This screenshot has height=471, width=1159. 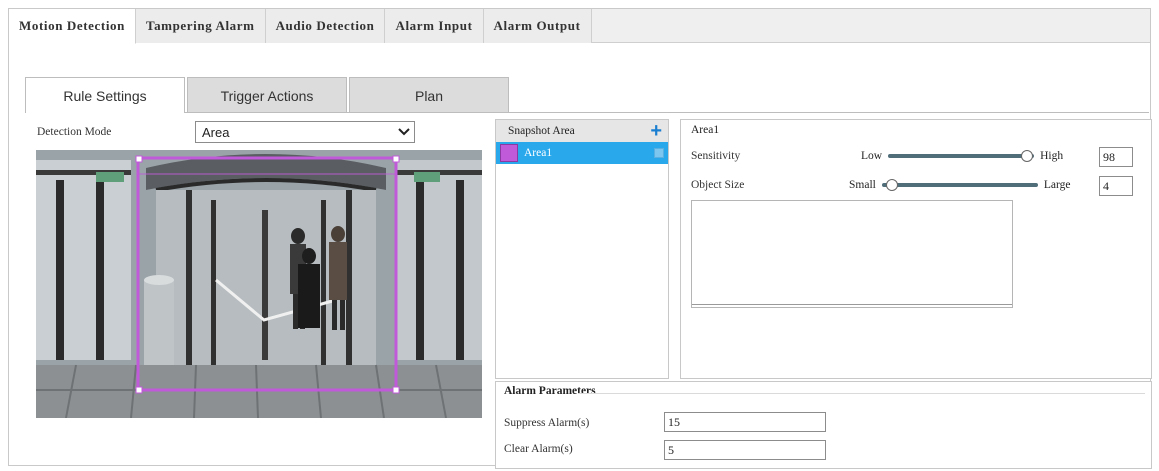 What do you see at coordinates (656, 131) in the screenshot?
I see `add-area-icon: +` at bounding box center [656, 131].